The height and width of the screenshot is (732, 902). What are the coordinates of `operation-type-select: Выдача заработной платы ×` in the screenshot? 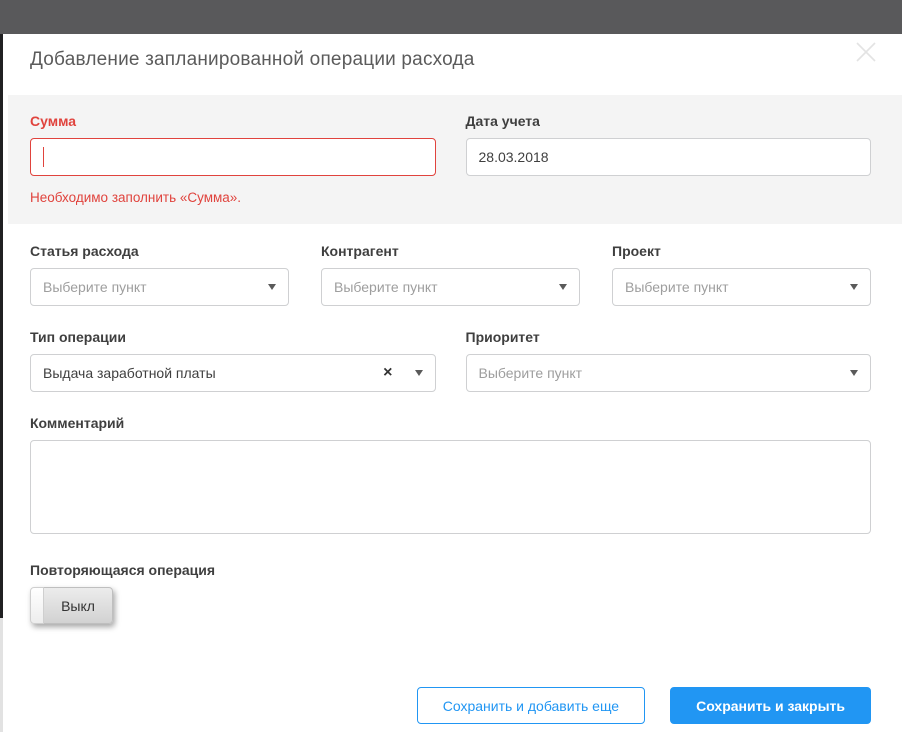 It's located at (233, 373).